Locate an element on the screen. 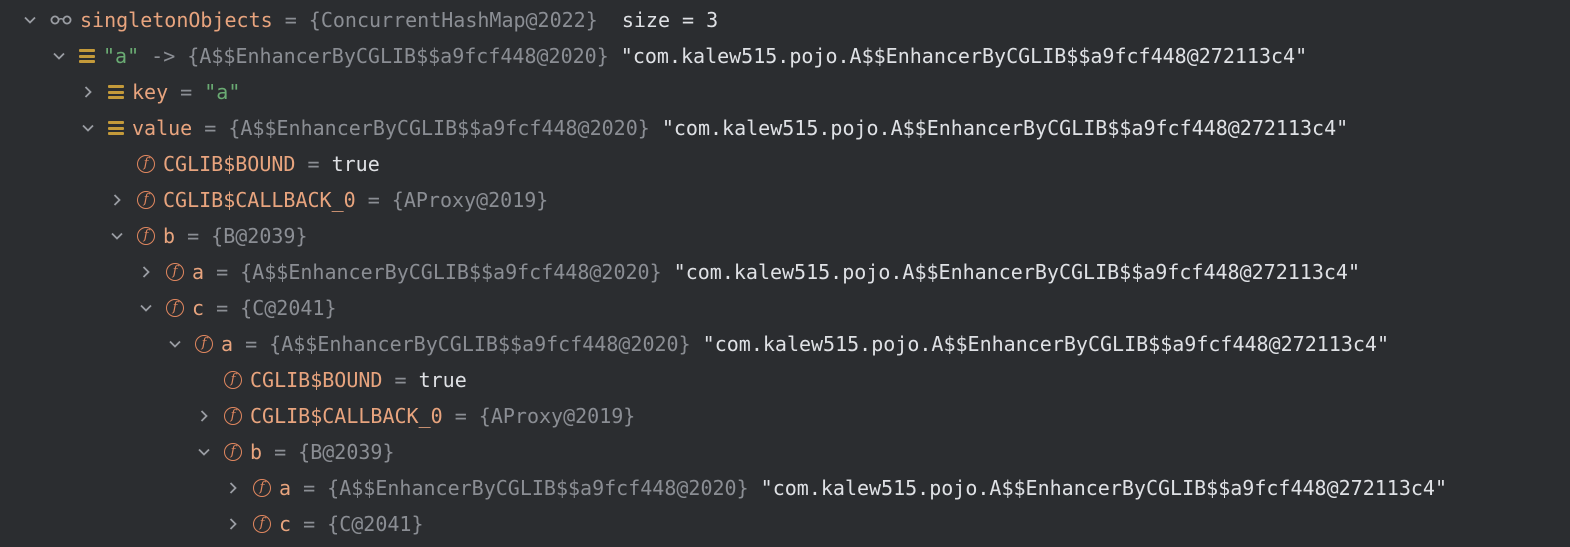 Image resolution: width=1570 pixels, height=547 pixels. type-label: {ConcurrentHashMap@2022} is located at coordinates (453, 20).